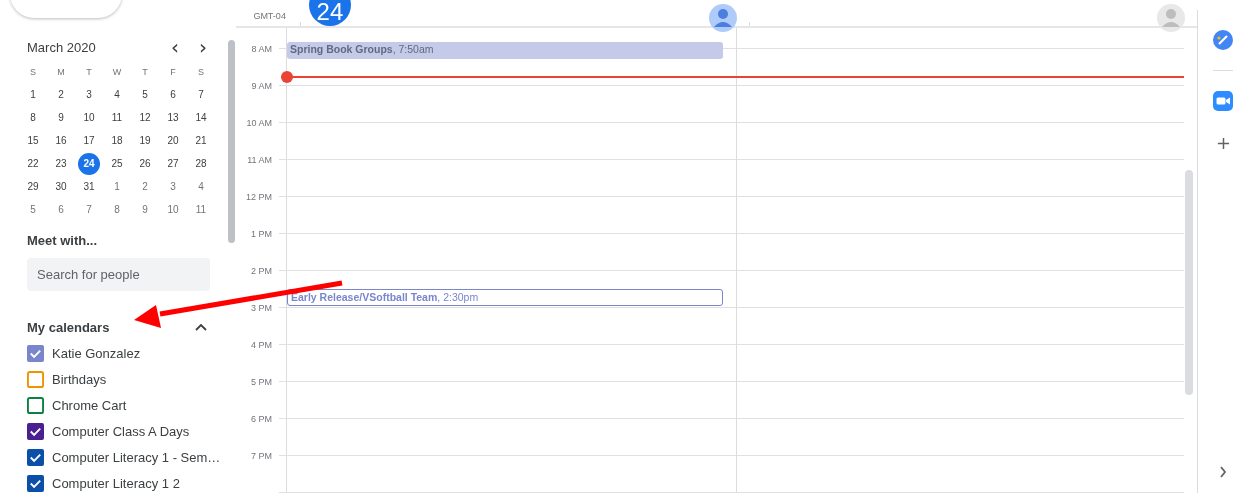 The width and height of the screenshot is (1238, 493). Describe the element at coordinates (329, 13) in the screenshot. I see `date-badge: 24` at that location.